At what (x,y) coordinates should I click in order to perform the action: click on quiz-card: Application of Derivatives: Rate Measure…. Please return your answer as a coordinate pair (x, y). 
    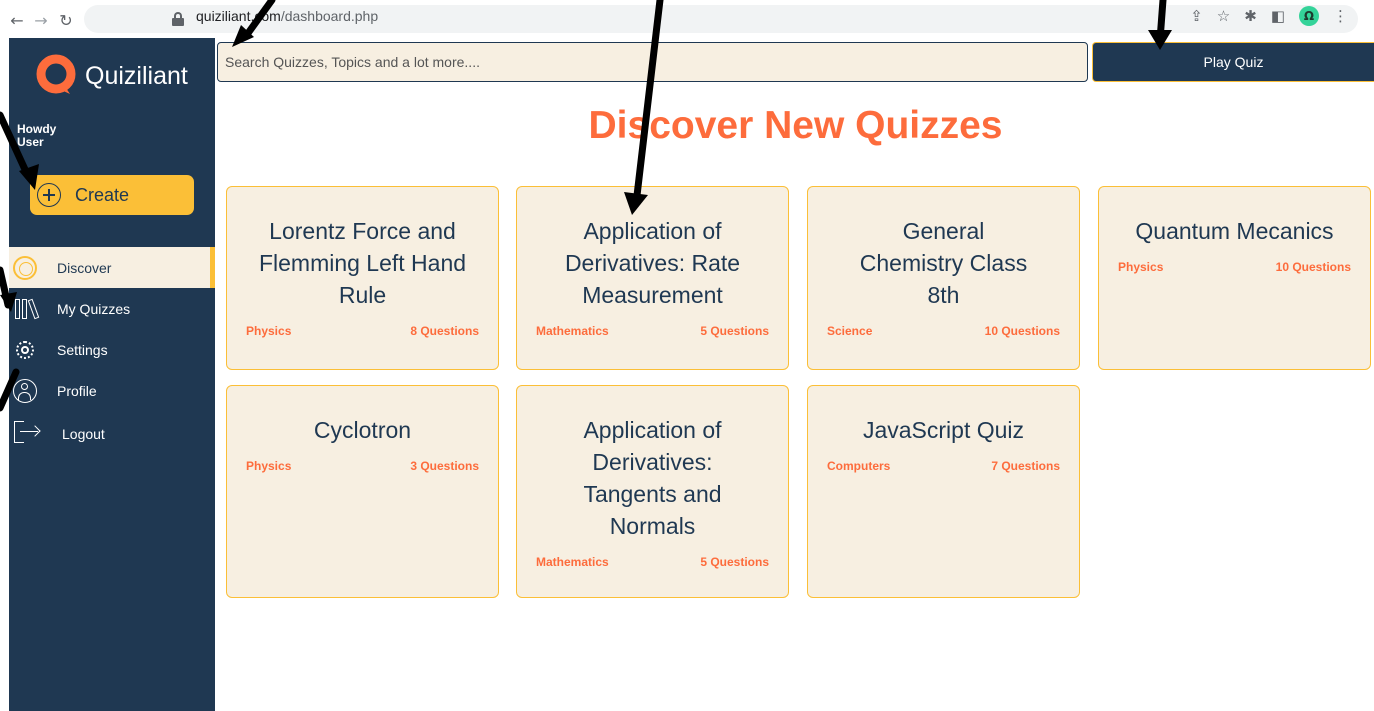
    Looking at the image, I should click on (652, 278).